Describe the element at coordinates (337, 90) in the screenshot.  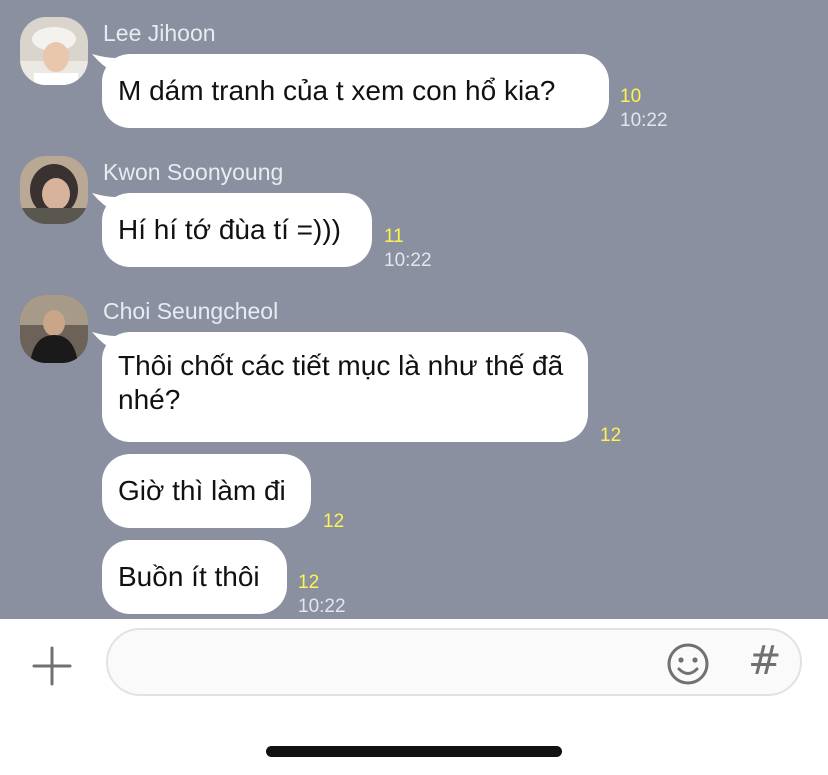
I see `message-text: M dám tranh của t xem con hổ kia?` at that location.